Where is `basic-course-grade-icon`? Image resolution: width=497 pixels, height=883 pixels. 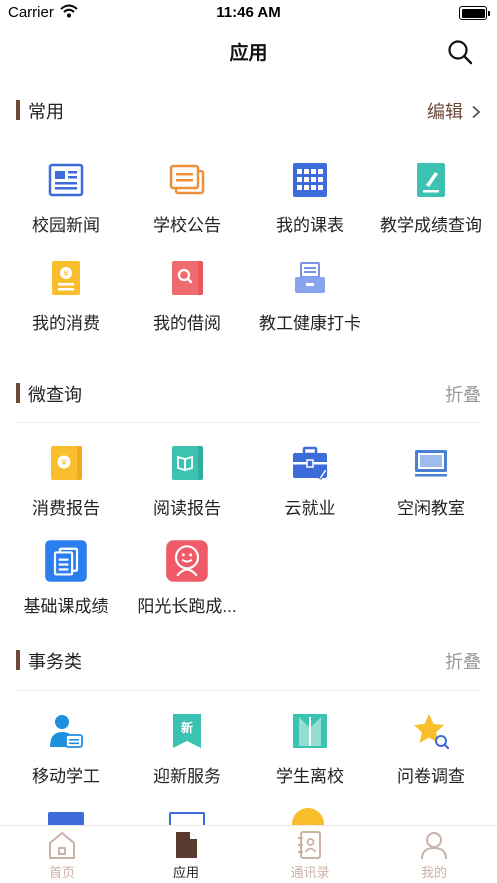
basic-course-grade-icon is located at coordinates (66, 561).